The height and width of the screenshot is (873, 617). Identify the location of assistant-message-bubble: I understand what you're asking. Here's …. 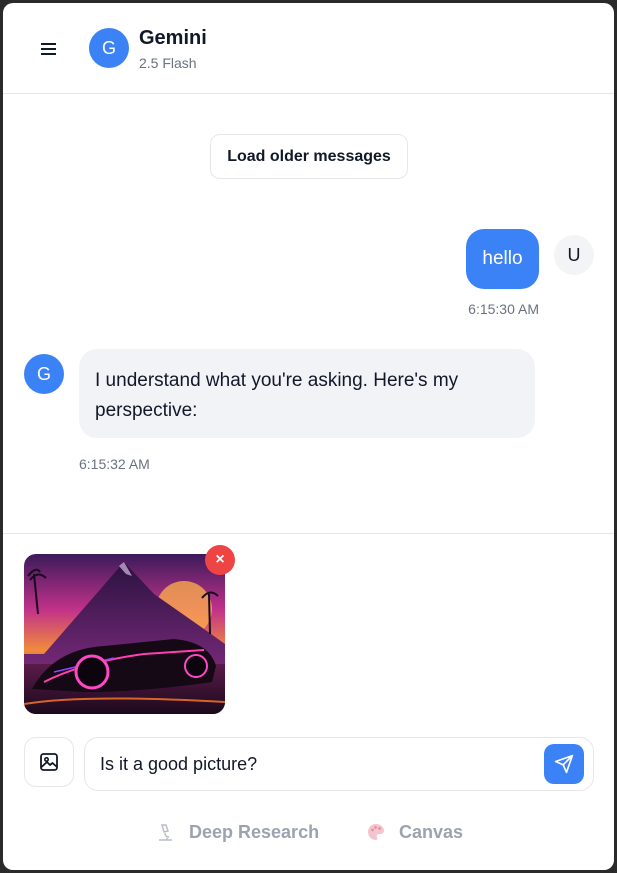
(307, 393).